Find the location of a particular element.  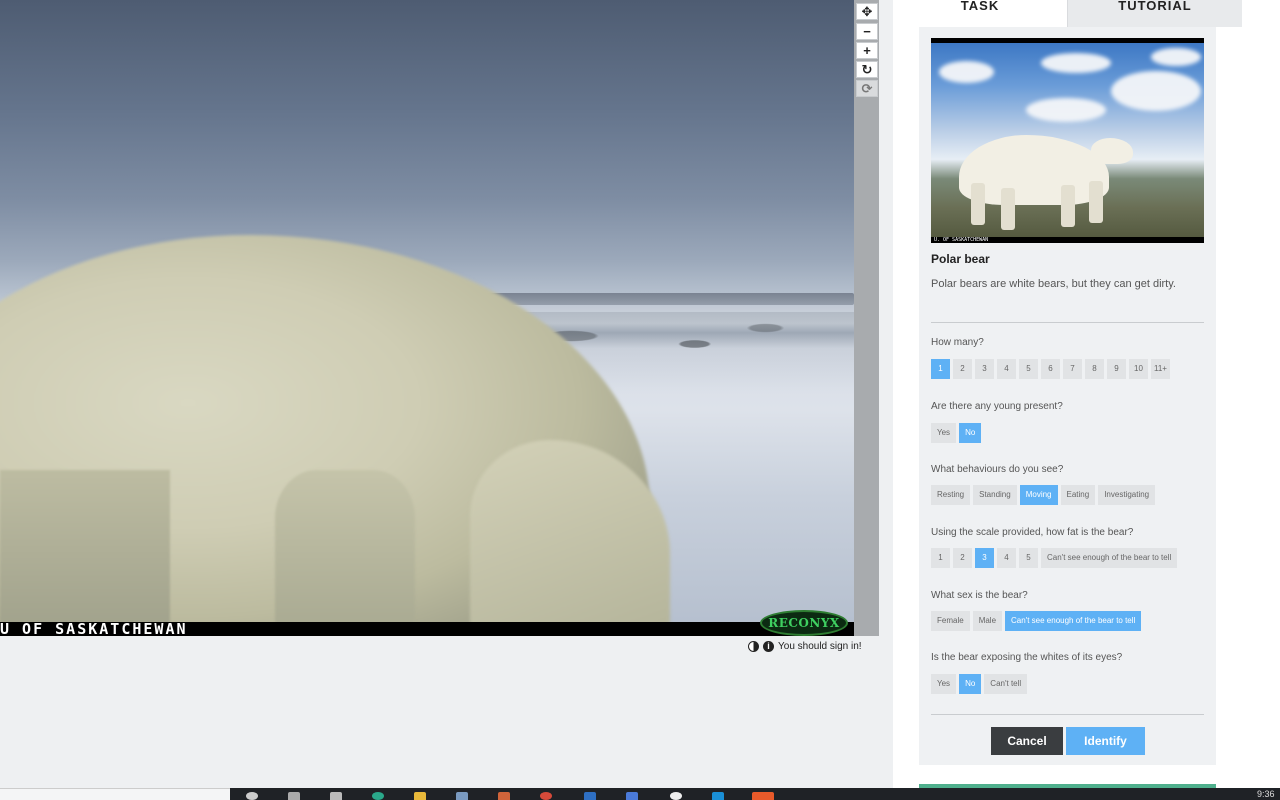

photo-caption: U OF SASKATCHEWAN is located at coordinates (94, 628).